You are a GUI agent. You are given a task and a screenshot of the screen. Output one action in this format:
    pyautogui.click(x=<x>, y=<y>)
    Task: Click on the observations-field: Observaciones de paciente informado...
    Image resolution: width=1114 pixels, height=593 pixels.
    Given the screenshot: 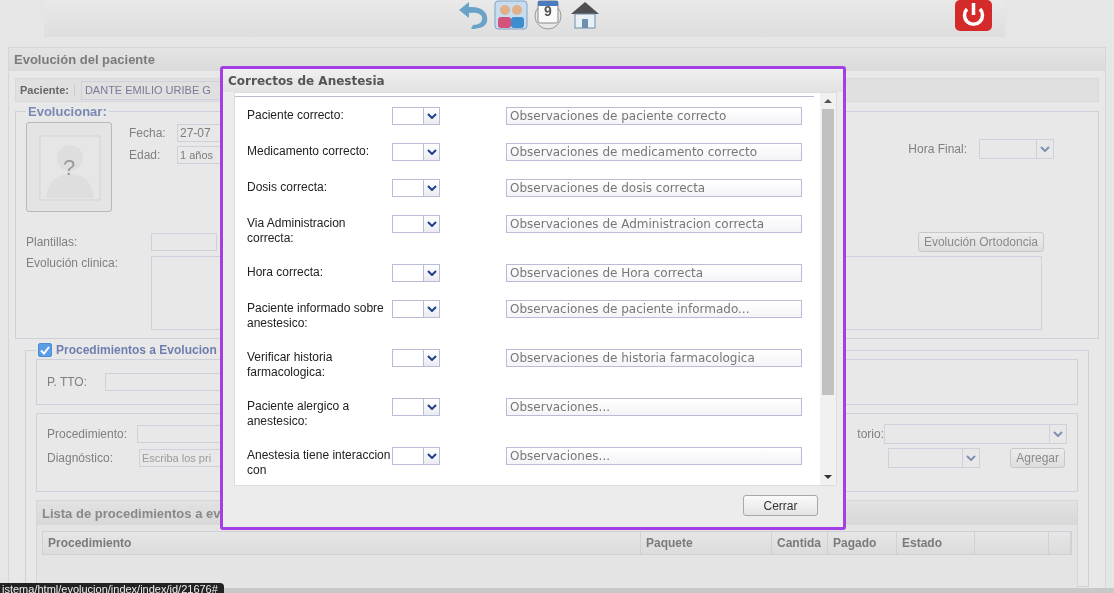 What is the action you would take?
    pyautogui.click(x=654, y=309)
    